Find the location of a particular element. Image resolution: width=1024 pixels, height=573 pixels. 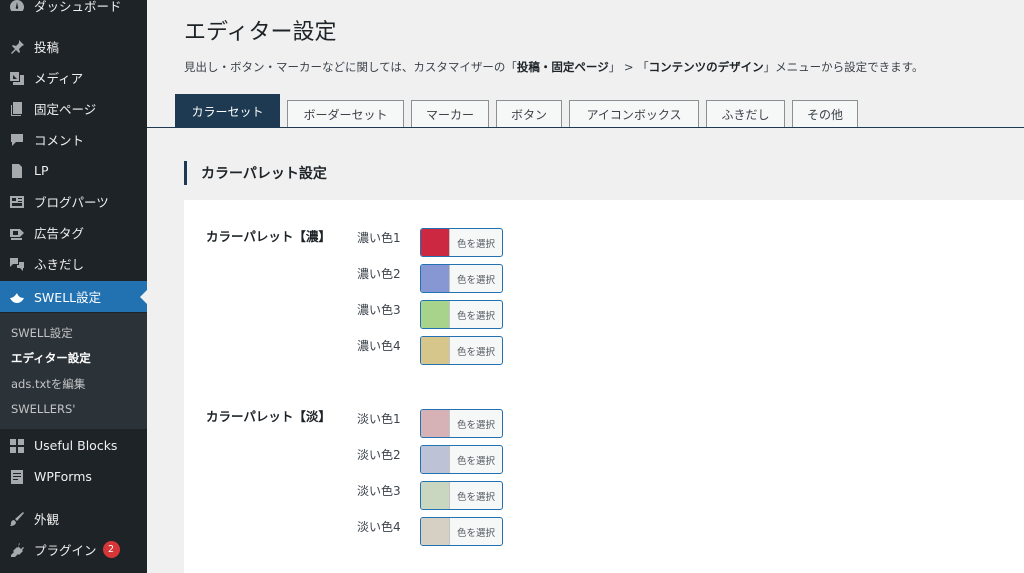

tab-divider is located at coordinates (585, 127).